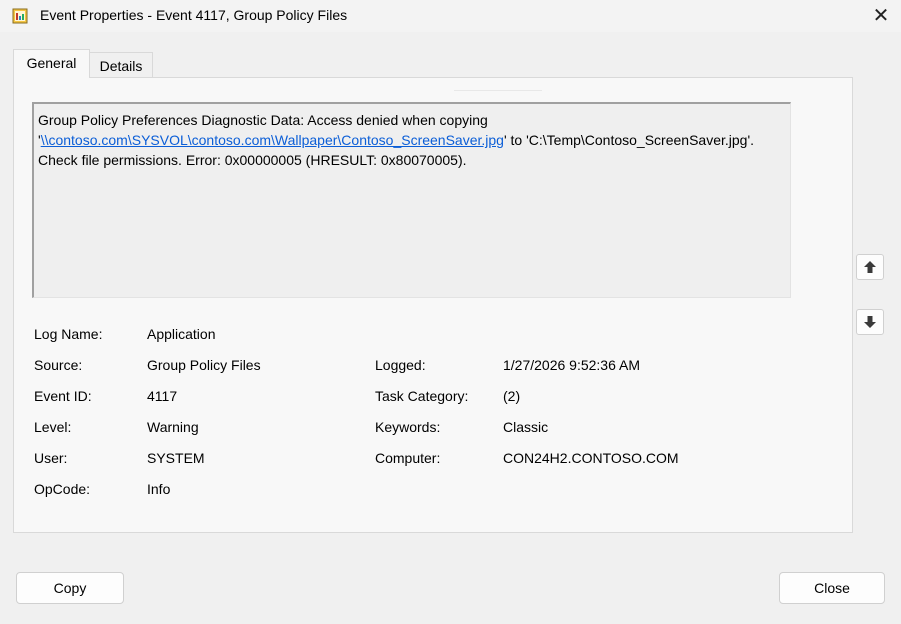  What do you see at coordinates (162, 396) in the screenshot?
I see `event-id-value: 4117` at bounding box center [162, 396].